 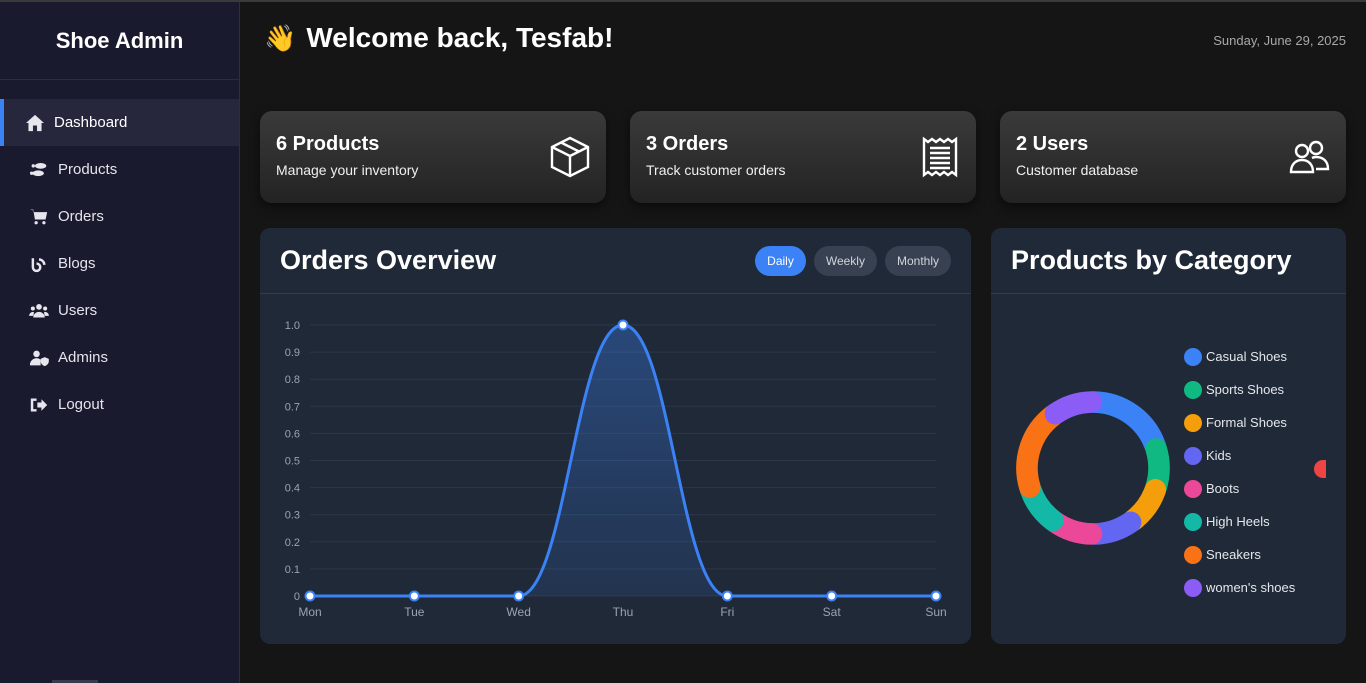 I want to click on y-tick-label: 0.3, so click(x=292, y=516).